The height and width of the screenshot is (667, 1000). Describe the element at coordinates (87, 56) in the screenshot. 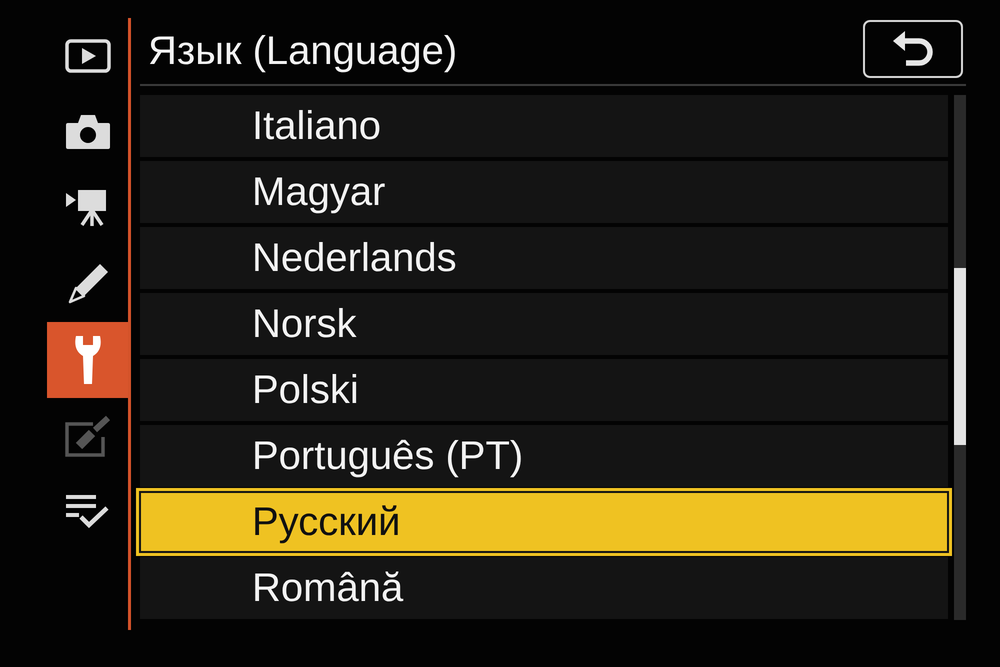

I see `playback-icon` at that location.